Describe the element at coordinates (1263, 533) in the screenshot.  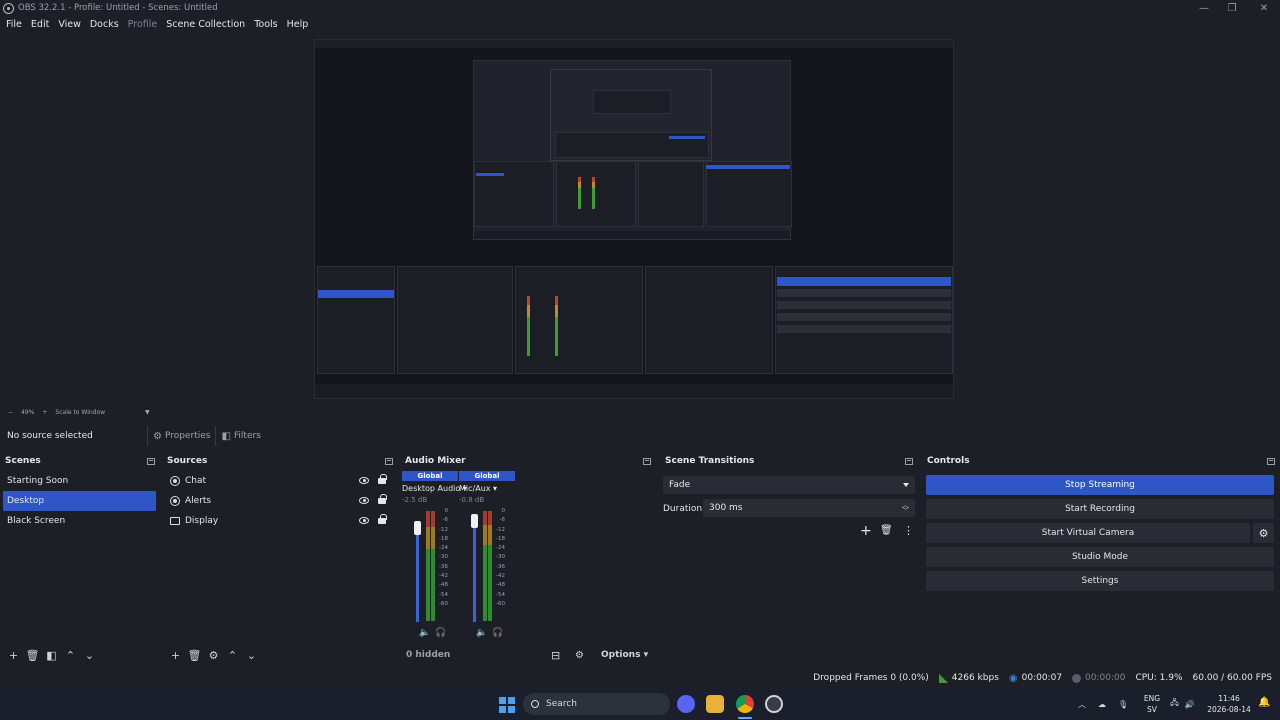
I see `virtual-camera-settings-gear-icon: ⚙` at that location.